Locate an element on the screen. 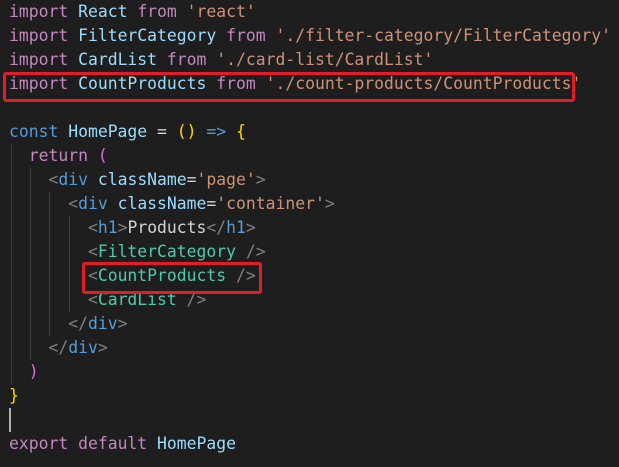 This screenshot has width=619, height=467. code-line: ) is located at coordinates (24, 372).